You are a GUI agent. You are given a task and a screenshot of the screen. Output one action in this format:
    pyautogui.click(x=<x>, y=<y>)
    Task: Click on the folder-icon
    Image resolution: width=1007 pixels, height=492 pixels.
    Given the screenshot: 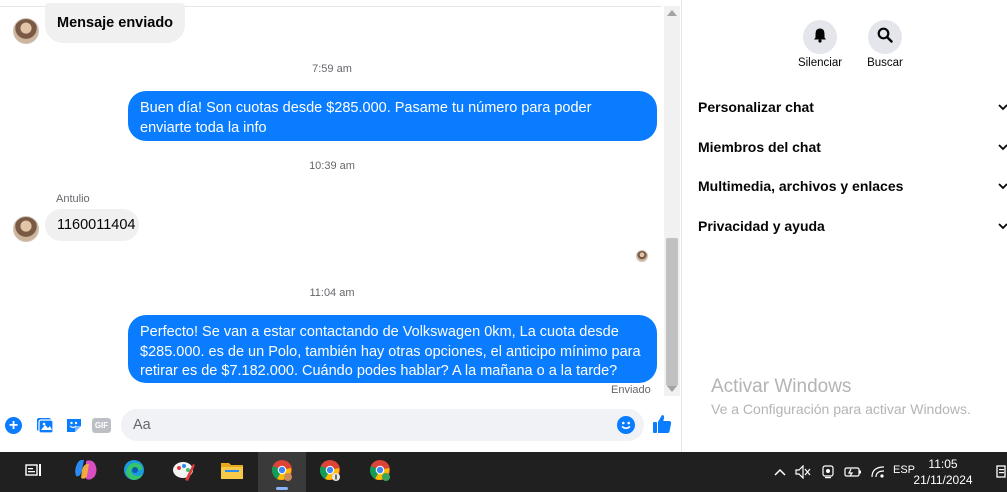 What is the action you would take?
    pyautogui.click(x=232, y=472)
    